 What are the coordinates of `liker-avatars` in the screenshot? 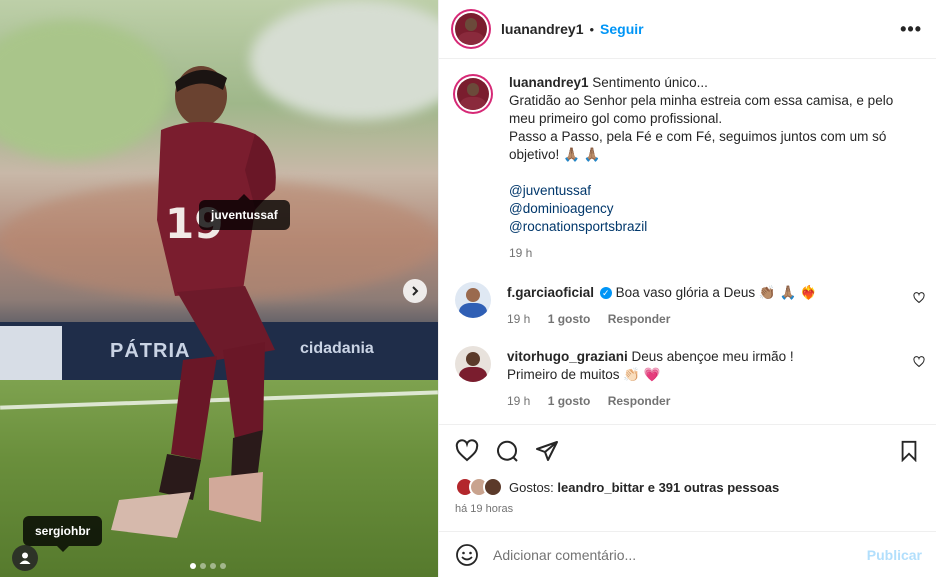 It's located at (479, 487).